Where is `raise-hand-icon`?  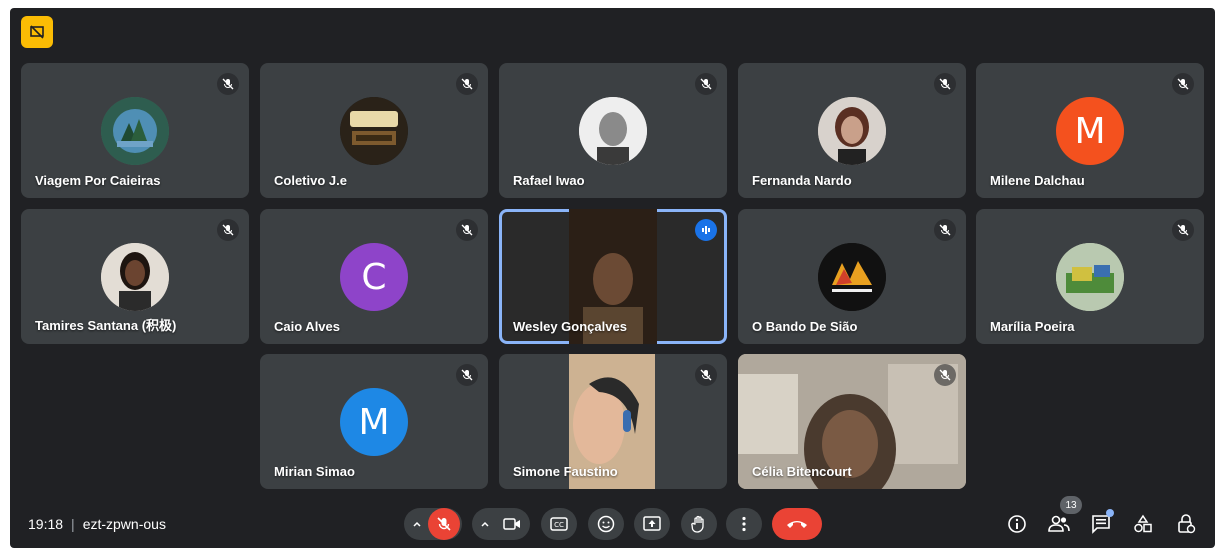 raise-hand-icon is located at coordinates (697, 524).